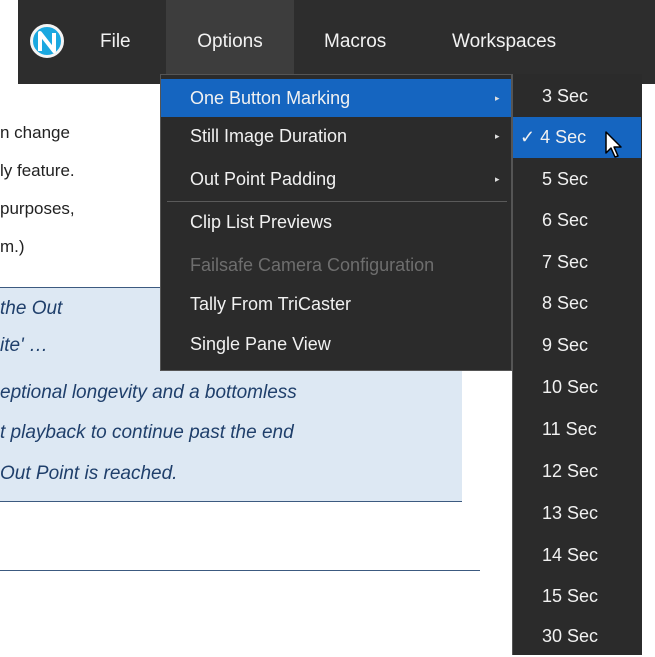 Image resolution: width=655 pixels, height=657 pixels. Describe the element at coordinates (270, 98) in the screenshot. I see `menu-item-label: One Button Marking` at that location.